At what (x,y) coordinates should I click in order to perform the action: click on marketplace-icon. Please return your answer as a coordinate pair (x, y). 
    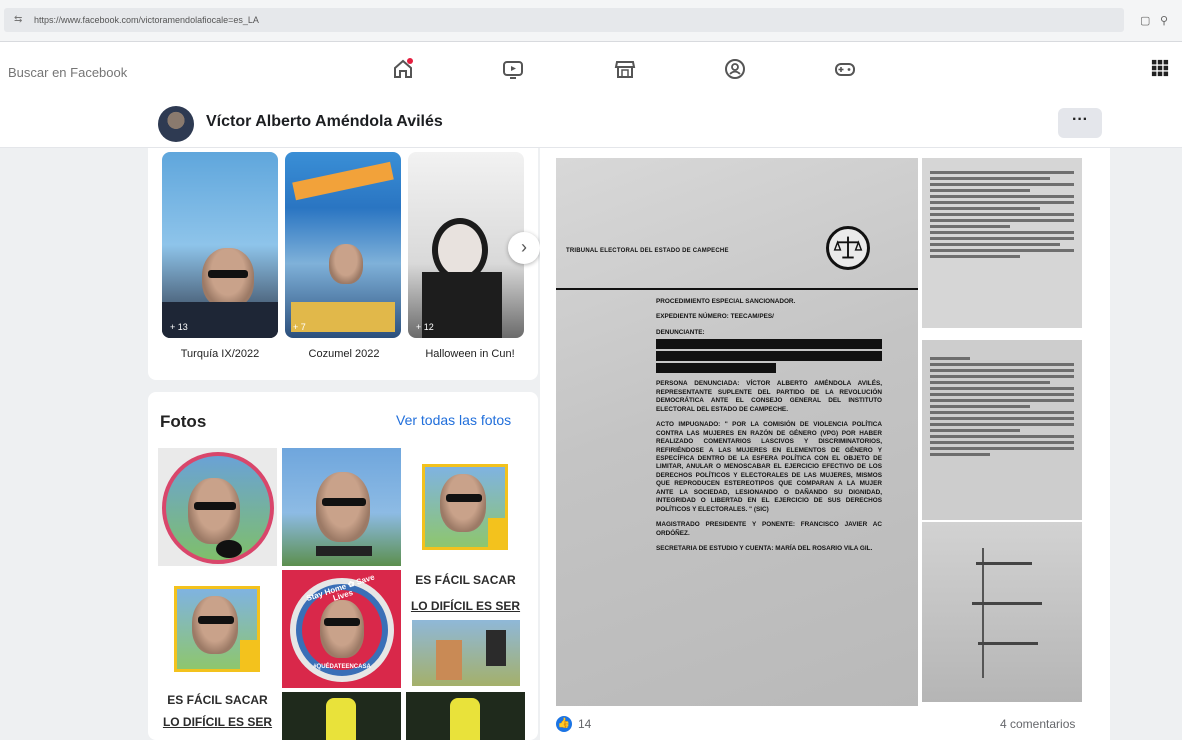
    Looking at the image, I should click on (625, 69).